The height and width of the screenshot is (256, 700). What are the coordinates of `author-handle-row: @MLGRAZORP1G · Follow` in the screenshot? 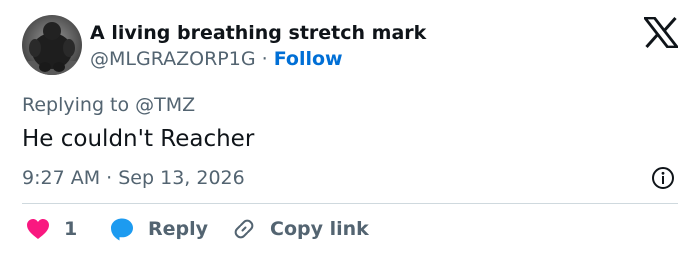 It's located at (216, 59).